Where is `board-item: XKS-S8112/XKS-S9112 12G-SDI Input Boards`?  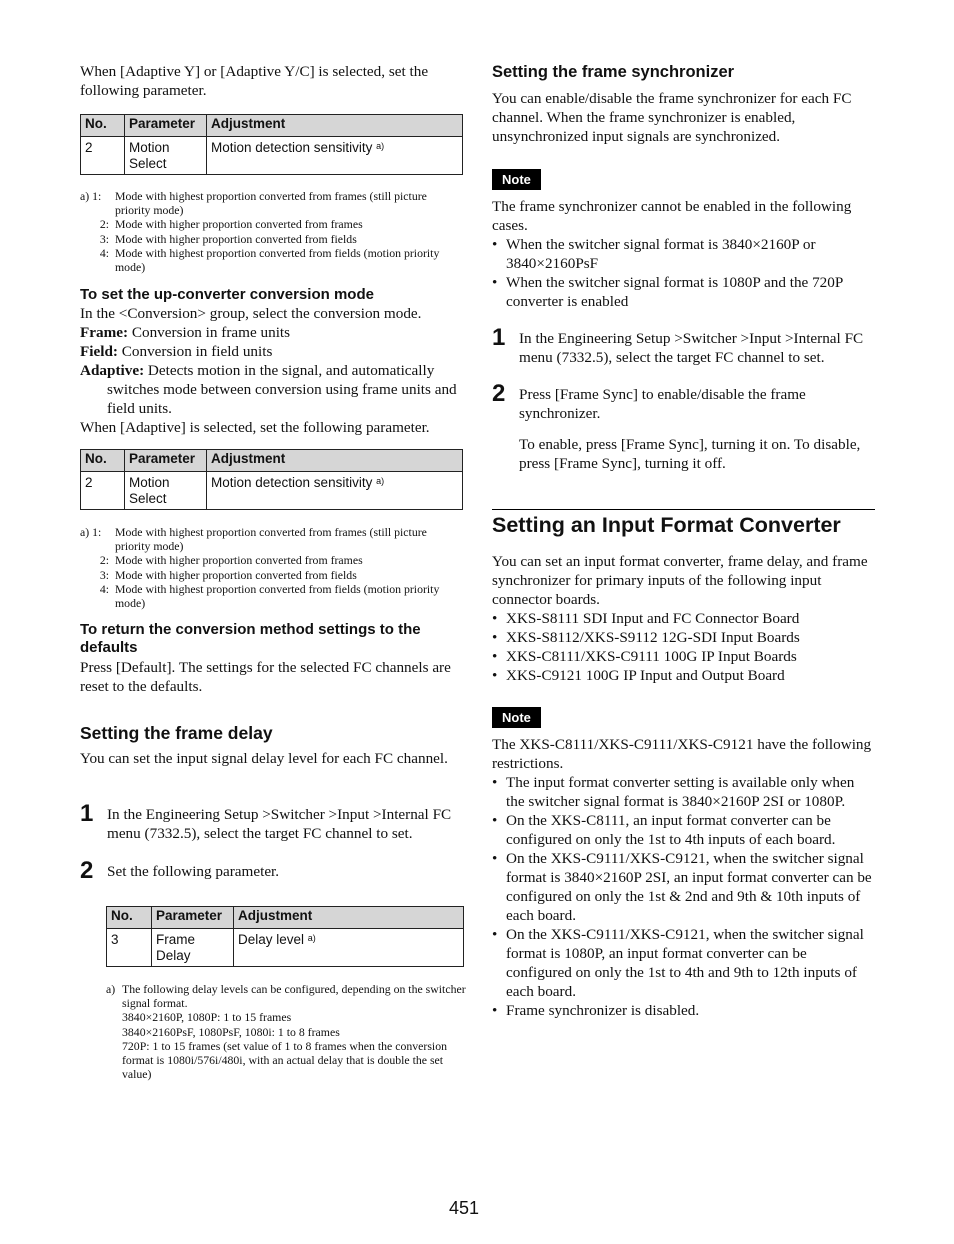 board-item: XKS-S8112/XKS-S9112 12G-SDI Input Boards is located at coordinates (683, 637).